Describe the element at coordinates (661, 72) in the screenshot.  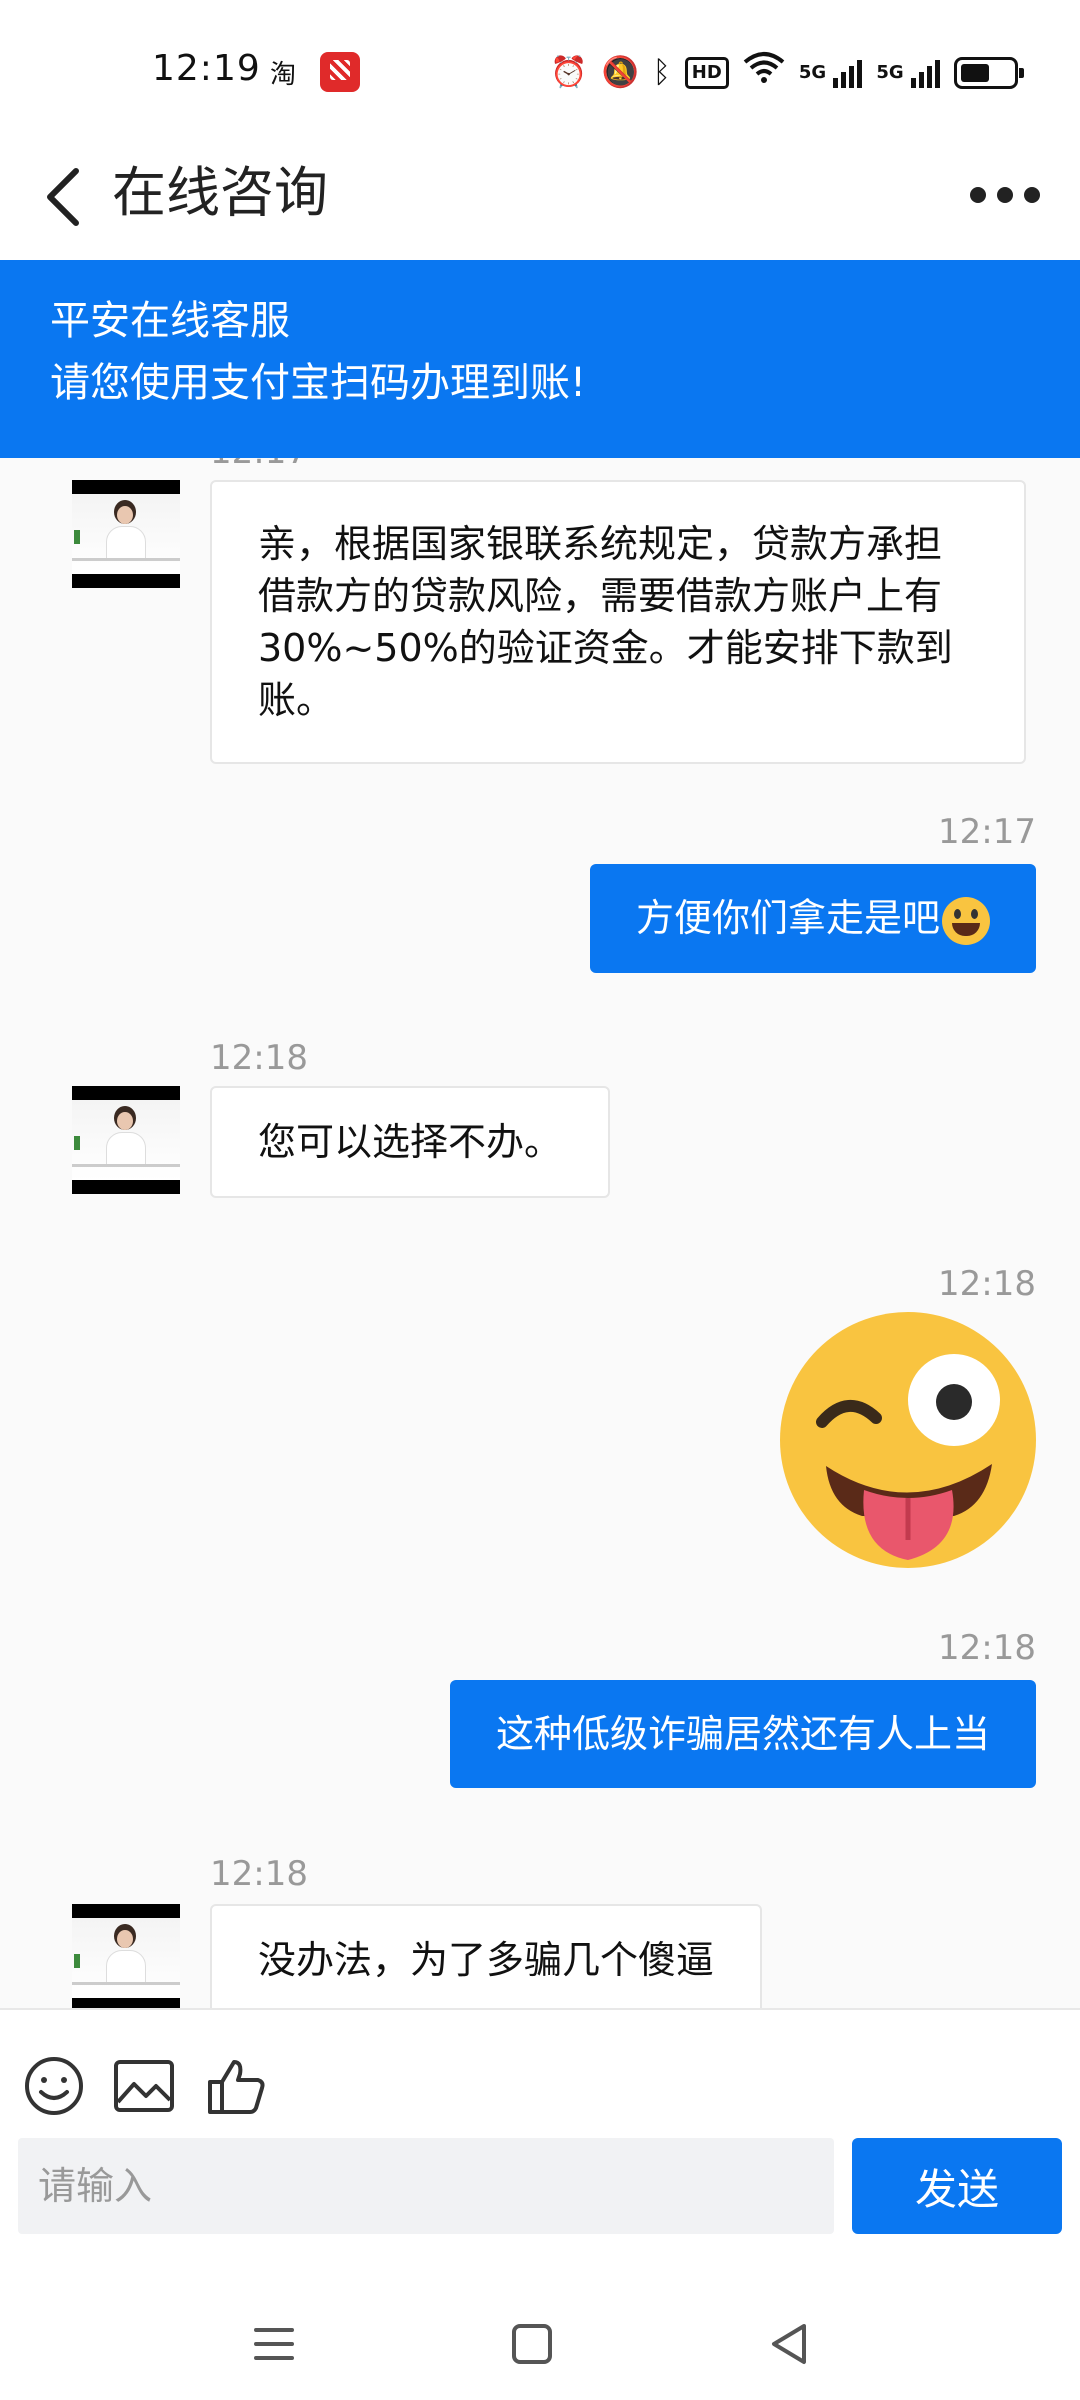
I see `bluetooth-icon: ᛒ` at that location.